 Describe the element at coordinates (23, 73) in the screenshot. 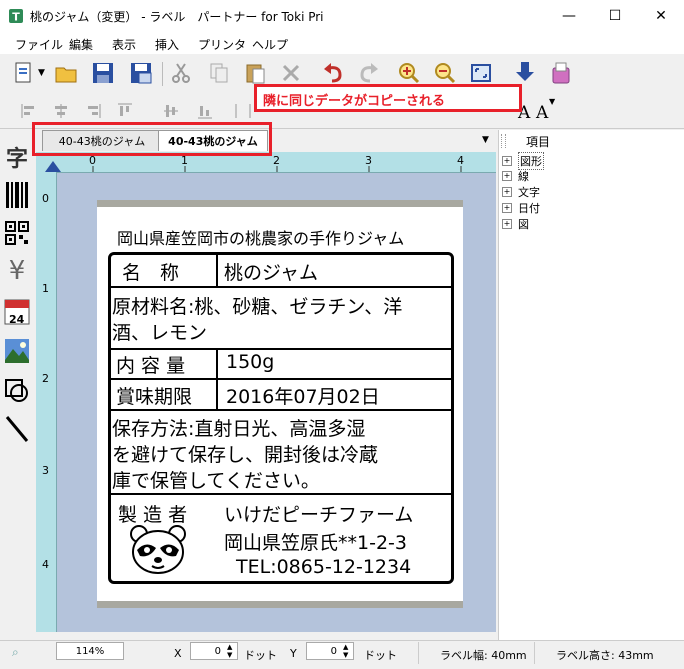

I see `new-document-icon` at that location.